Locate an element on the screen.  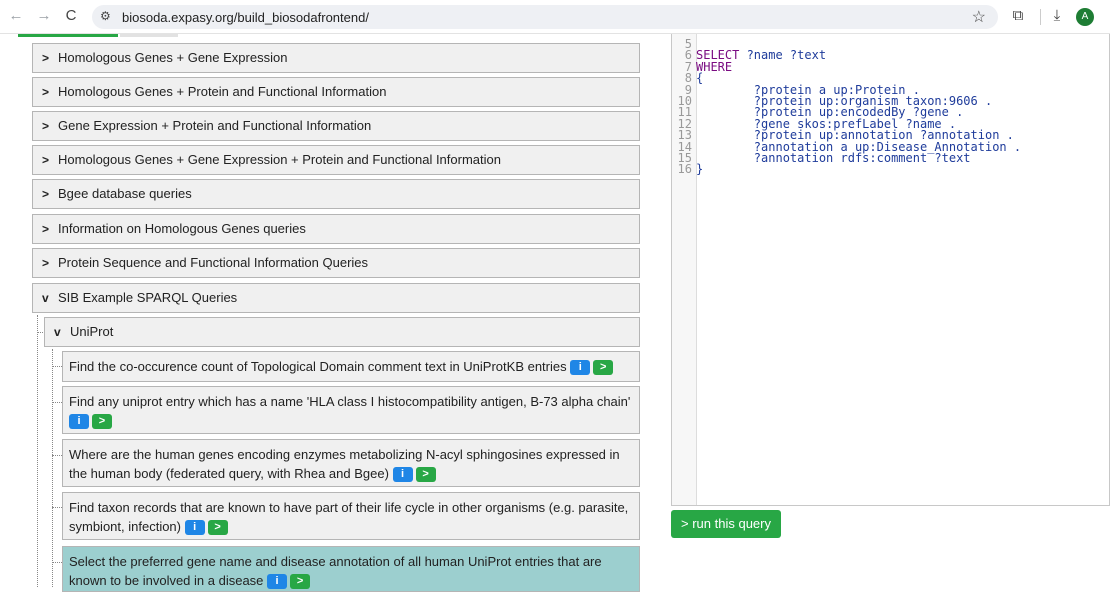
subcategory-uniprot: v UniProt is located at coordinates (342, 332).